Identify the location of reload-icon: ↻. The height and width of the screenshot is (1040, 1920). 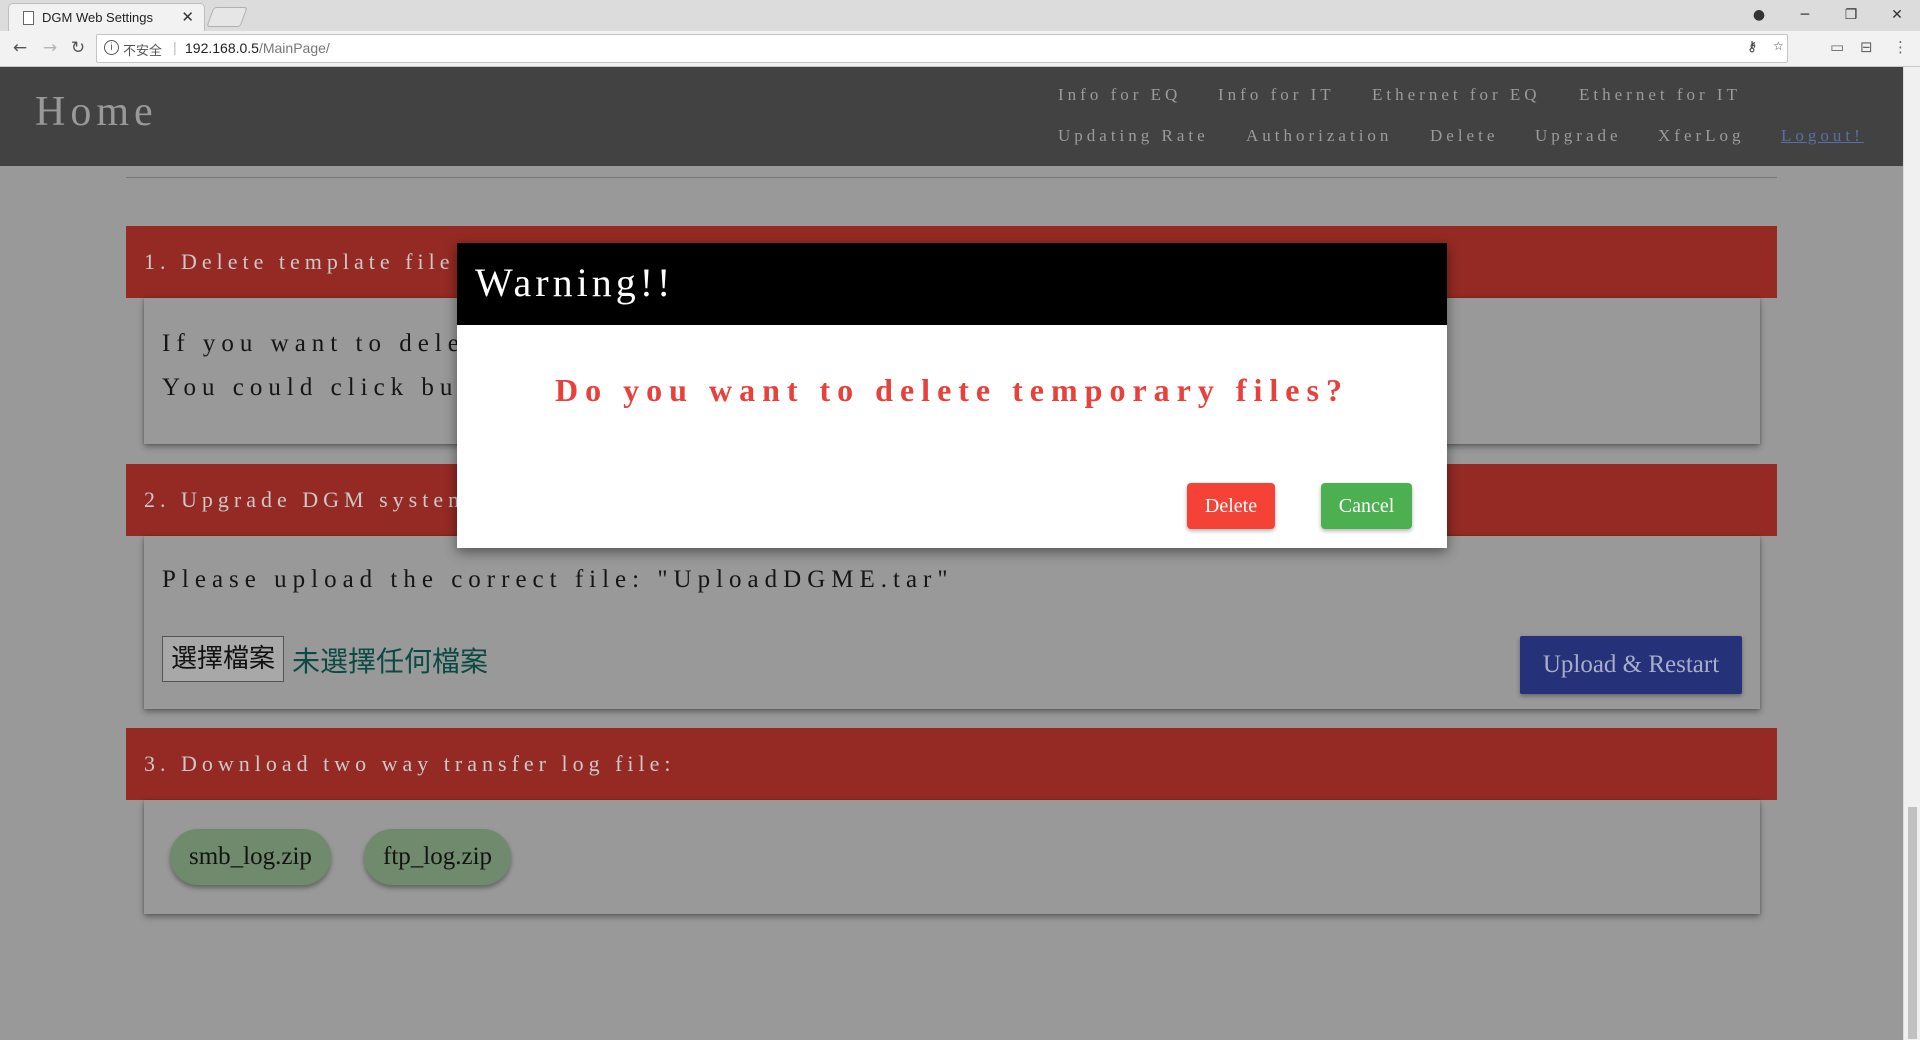
(78, 48).